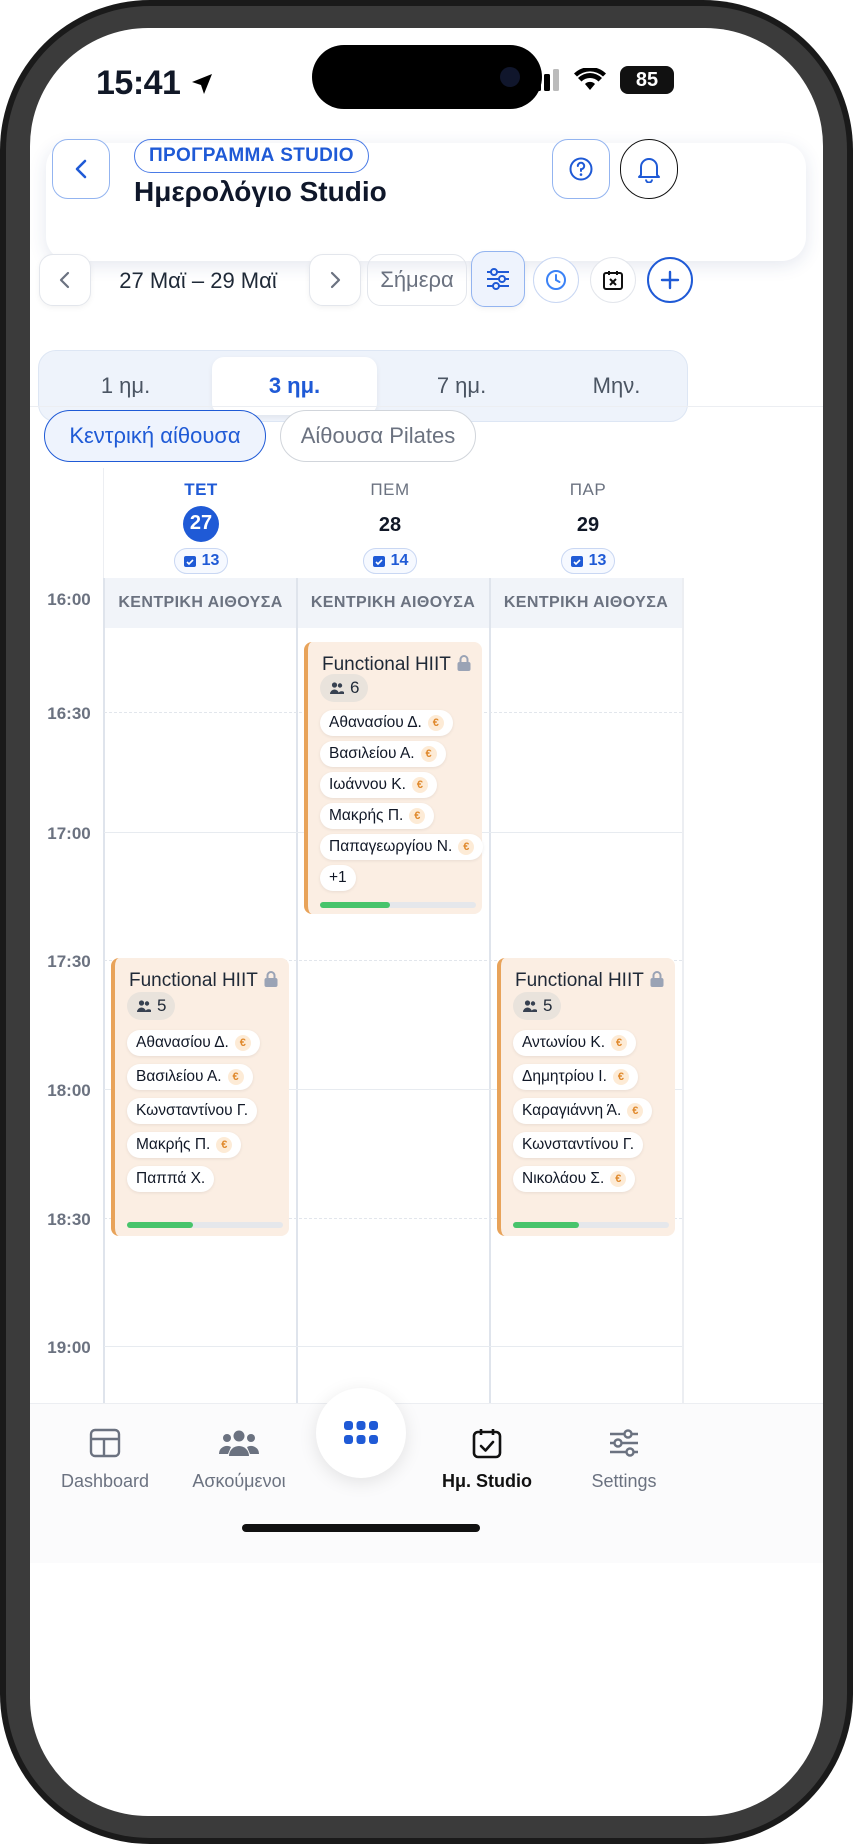 The width and height of the screenshot is (853, 1844). Describe the element at coordinates (69, 833) in the screenshot. I see `time-label: 17:00` at that location.